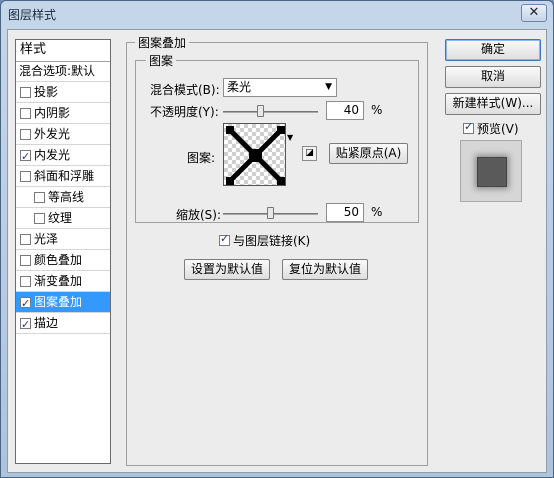 This screenshot has height=478, width=554. Describe the element at coordinates (161, 60) in the screenshot. I see `pattern-group-title: 图案` at that location.